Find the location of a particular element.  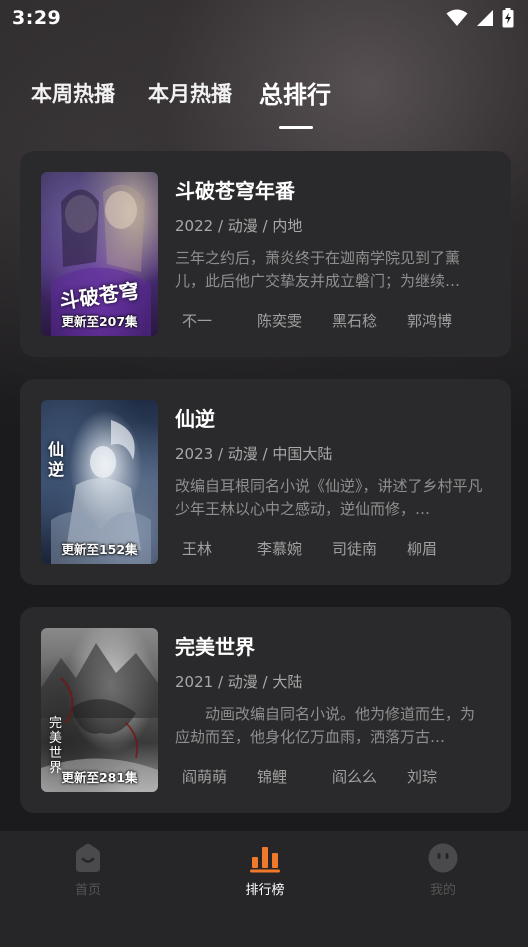

cellular-signal-icon is located at coordinates (485, 18).